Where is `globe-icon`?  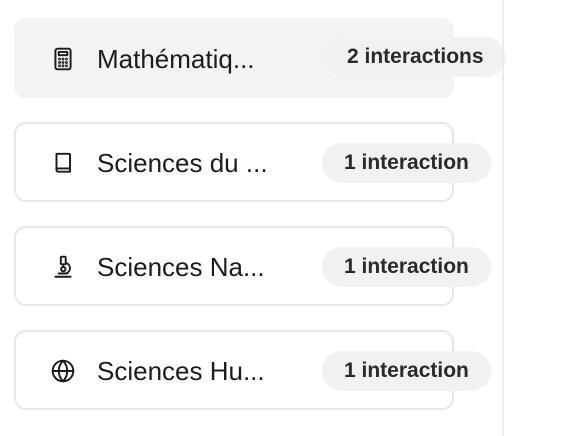
globe-icon is located at coordinates (63, 371).